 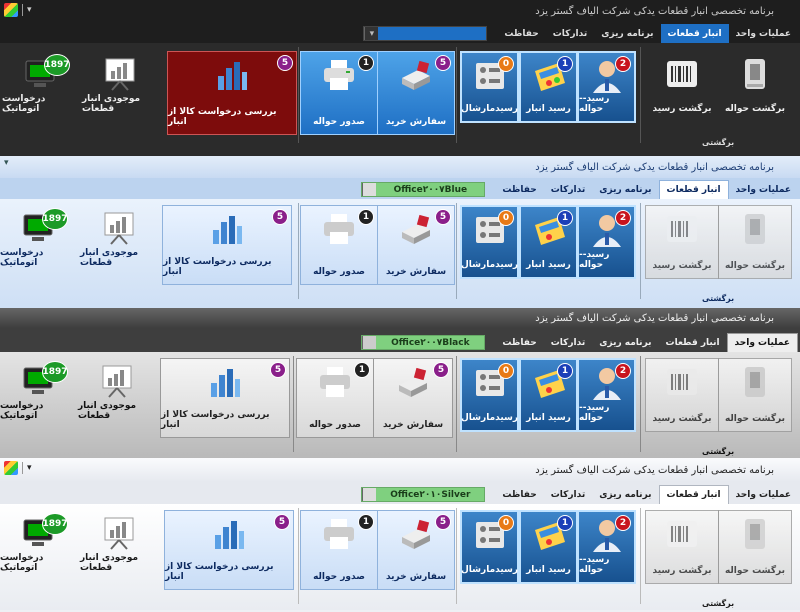 I want to click on style-selector: Office۲۰۱۰Silver, so click(x=423, y=494).